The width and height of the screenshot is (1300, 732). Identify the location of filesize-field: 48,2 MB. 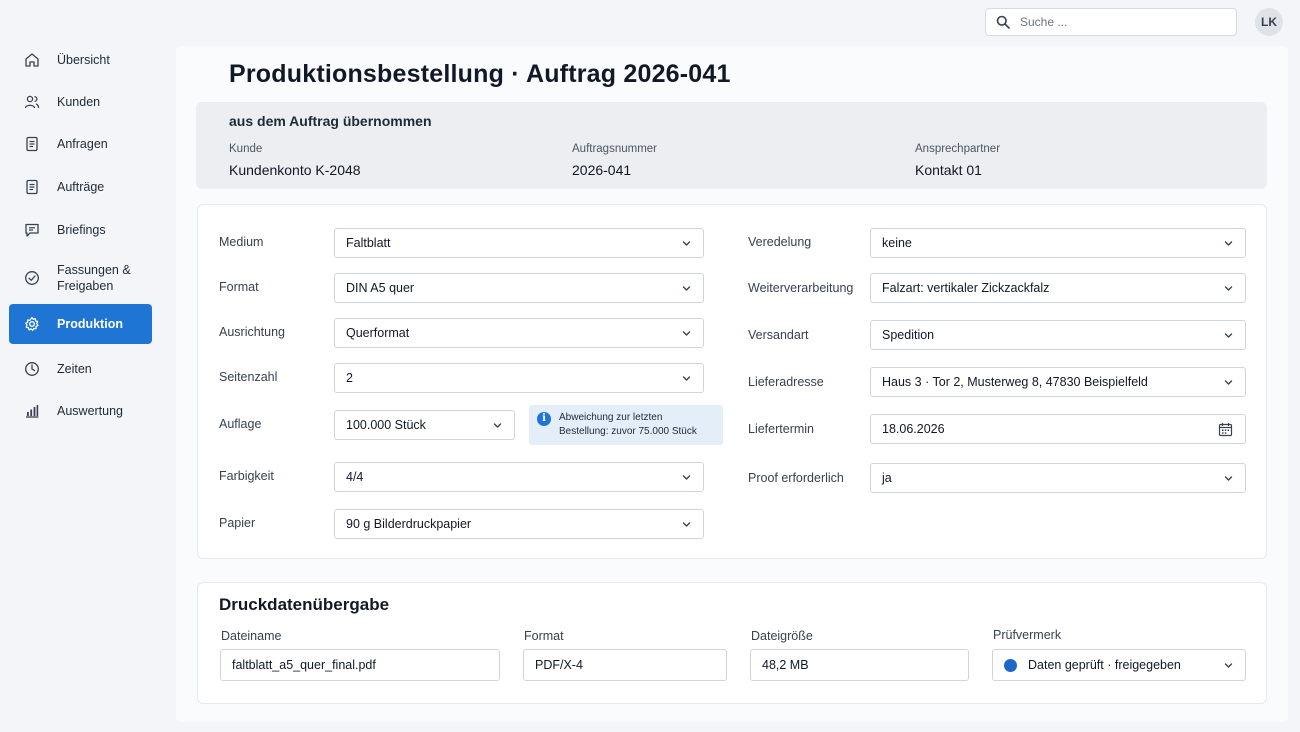
(859, 665).